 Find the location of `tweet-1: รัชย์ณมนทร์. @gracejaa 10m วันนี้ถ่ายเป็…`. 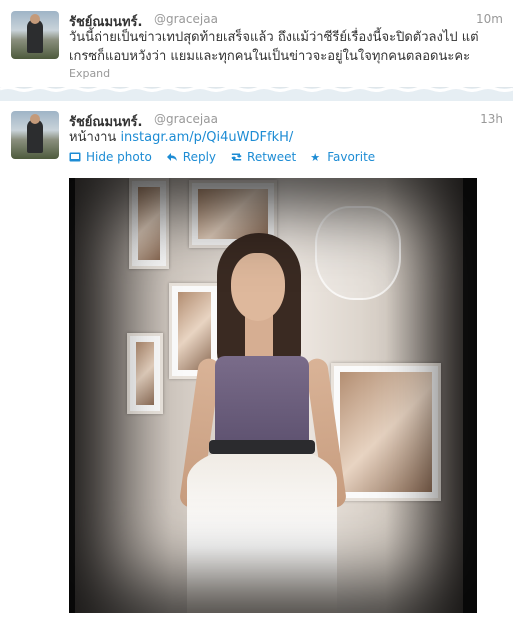

tweet-1: รัชย์ณมนทร์. @gracejaa 10m วันนี้ถ่ายเป็… is located at coordinates (256, 43).